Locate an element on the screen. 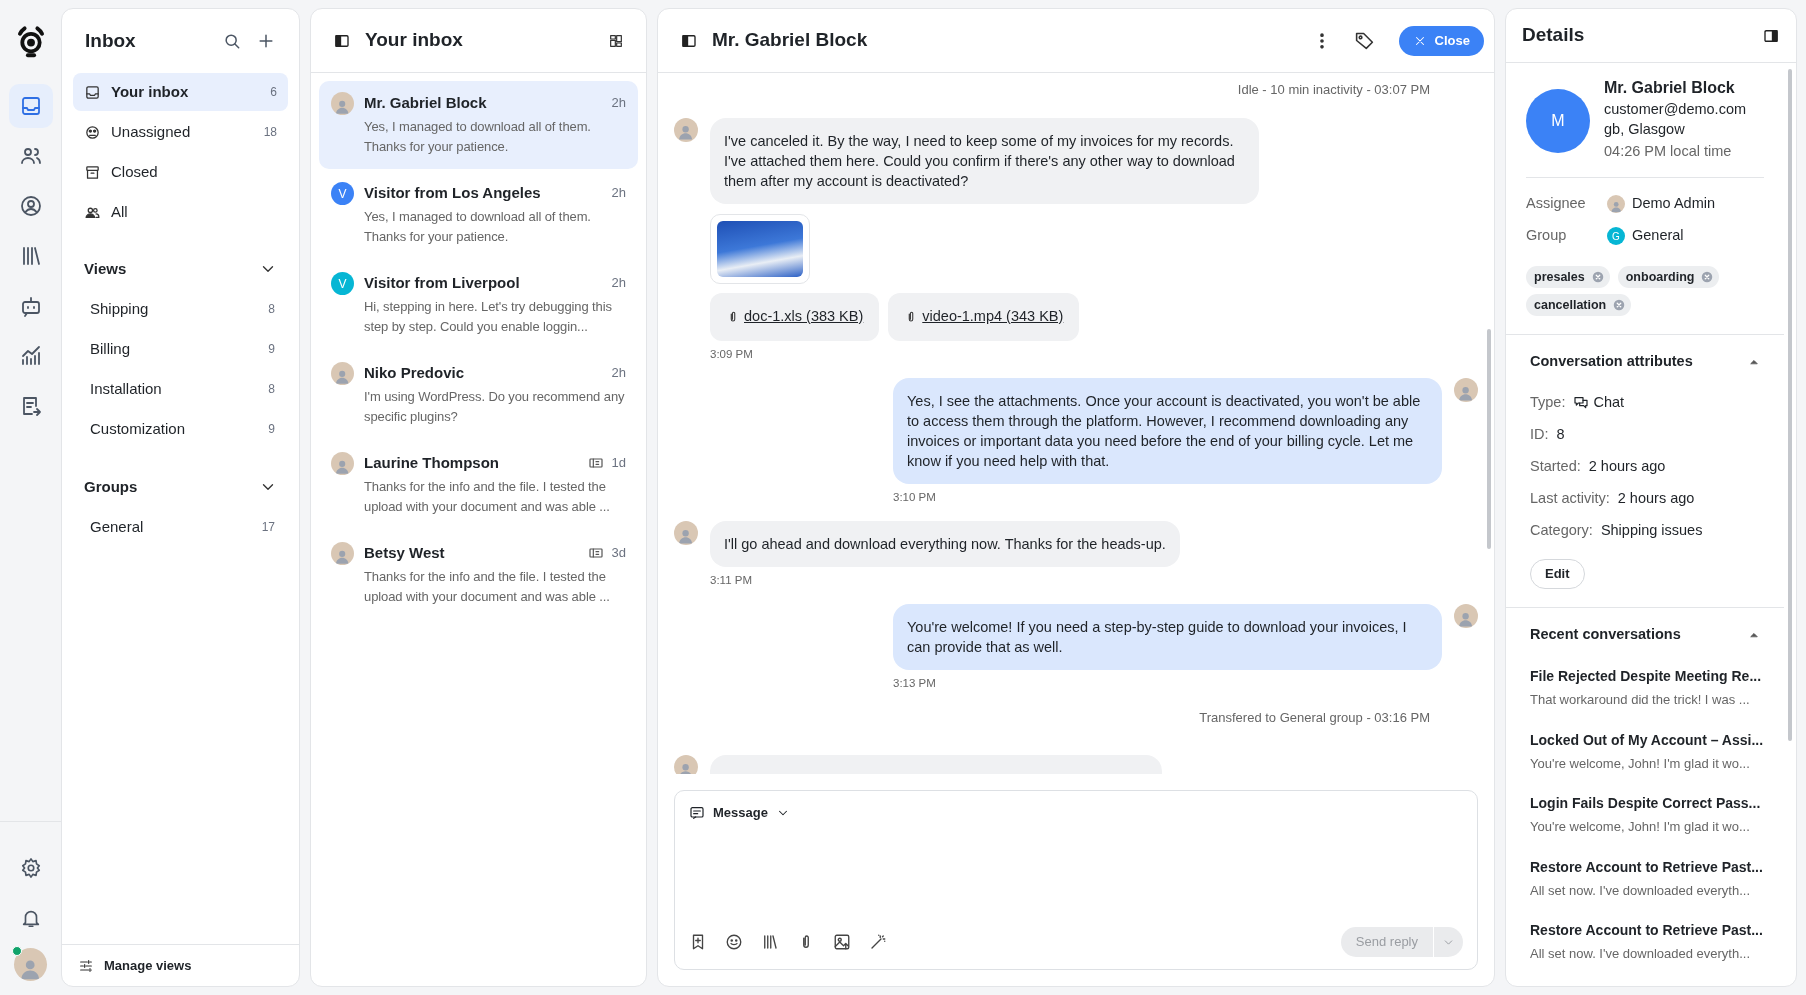  view-label: General is located at coordinates (117, 526).